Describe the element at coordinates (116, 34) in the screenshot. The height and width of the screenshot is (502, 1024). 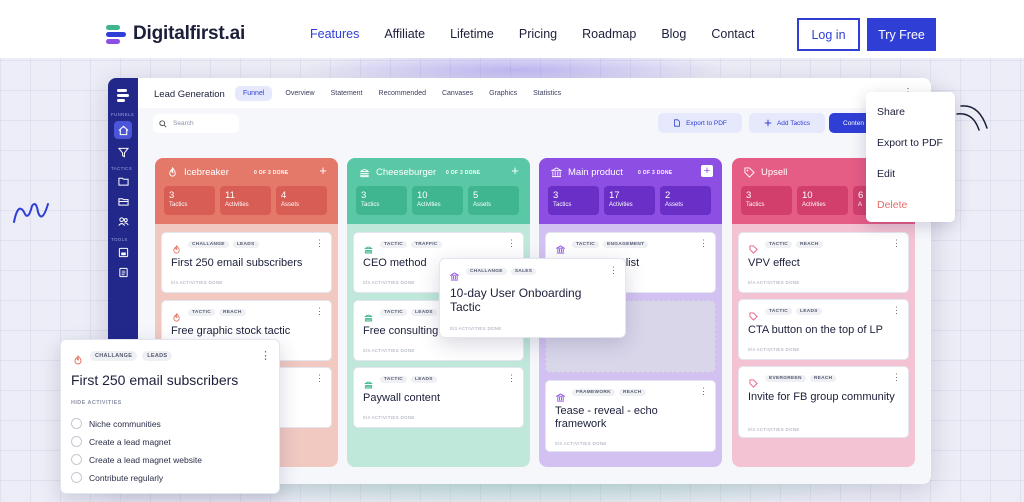
I see `logo-icon` at that location.